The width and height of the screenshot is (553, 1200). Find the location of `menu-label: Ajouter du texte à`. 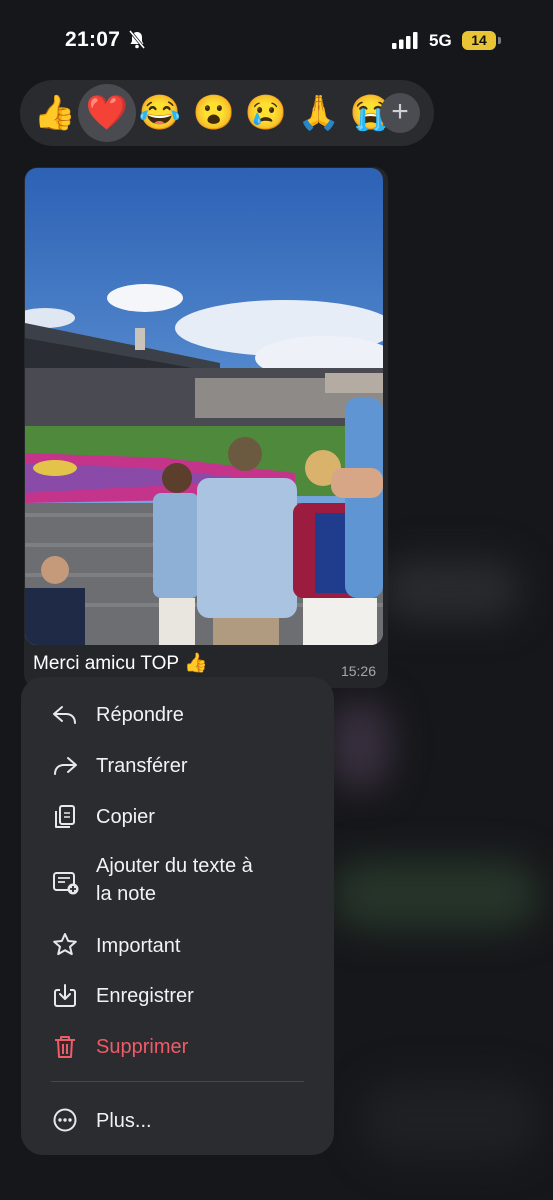

menu-label: Ajouter du texte à is located at coordinates (174, 866).